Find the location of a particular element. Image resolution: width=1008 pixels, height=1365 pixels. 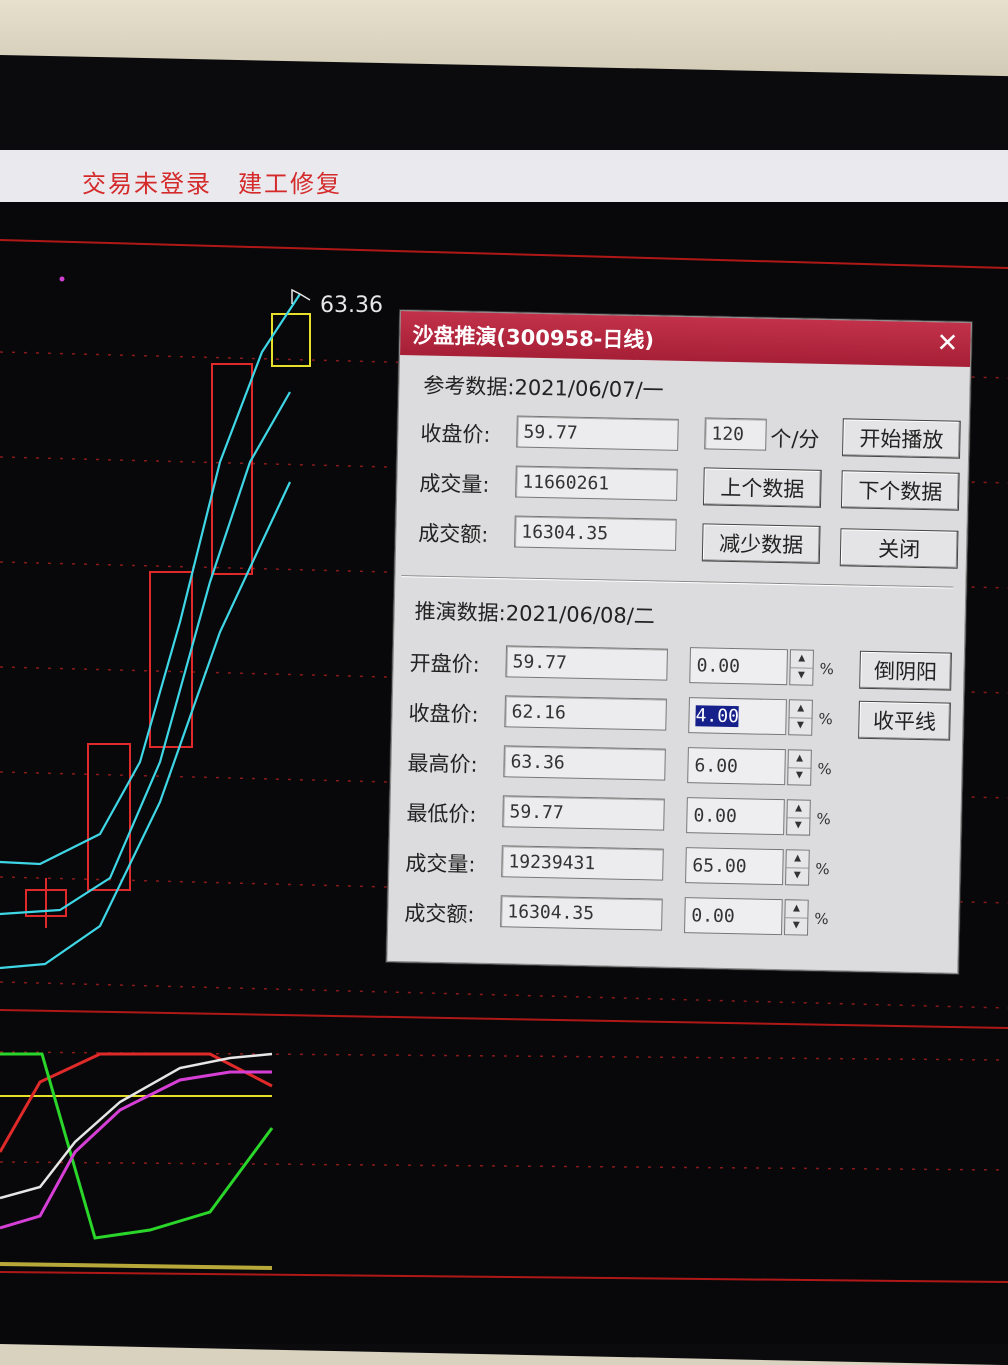

reduce-data-button: 减少数据 is located at coordinates (761, 543).